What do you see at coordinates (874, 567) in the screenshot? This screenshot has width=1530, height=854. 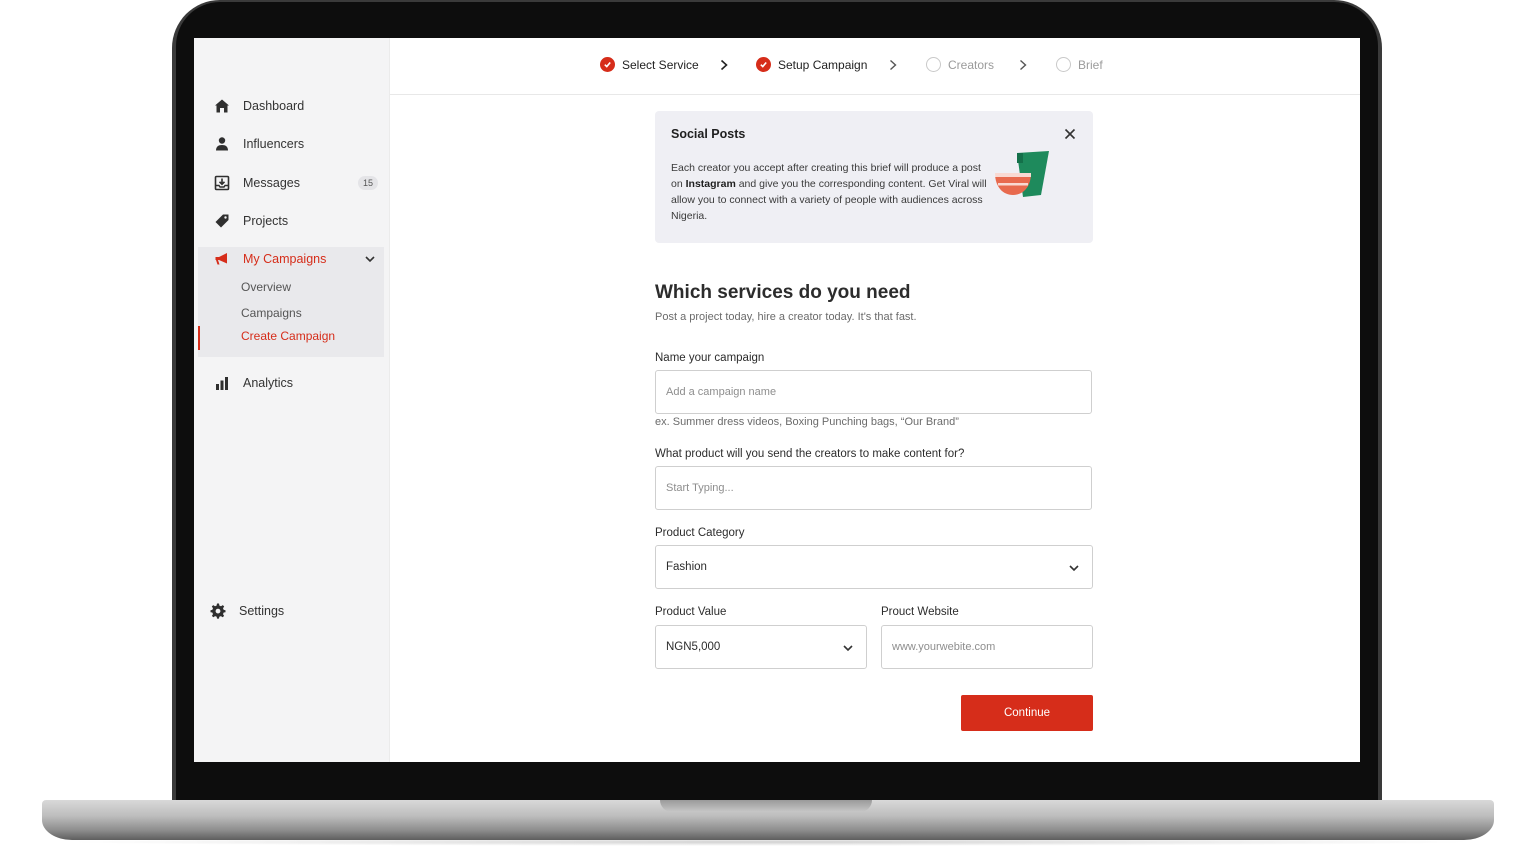 I see `category-select: Fashion` at bounding box center [874, 567].